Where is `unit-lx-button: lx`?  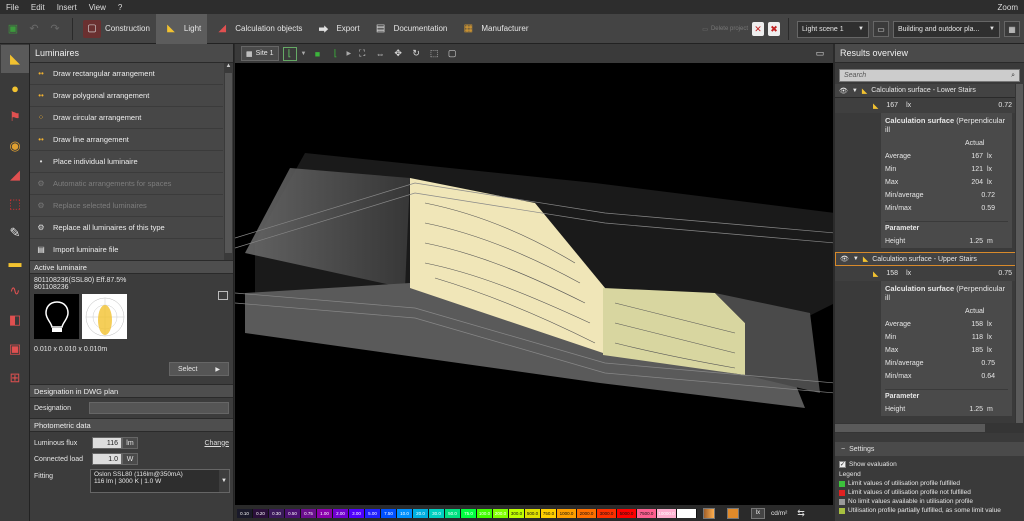
unit-lx-button: lx is located at coordinates (758, 513).